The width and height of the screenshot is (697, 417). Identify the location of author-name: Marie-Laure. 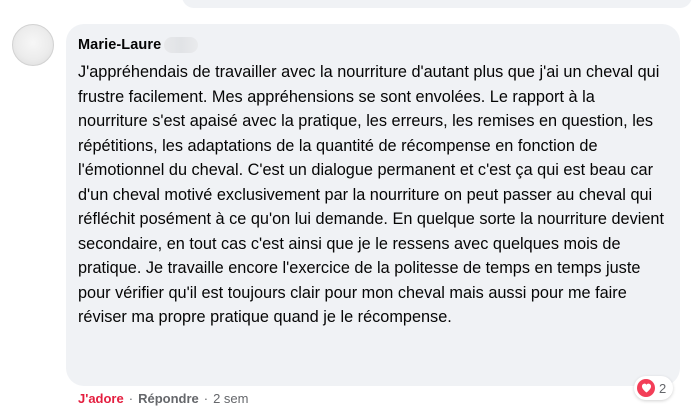
(119, 45).